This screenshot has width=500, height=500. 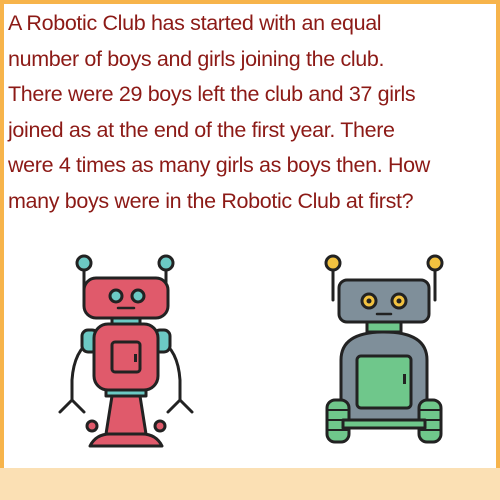 What do you see at coordinates (250, 484) in the screenshot?
I see `bottom-band` at bounding box center [250, 484].